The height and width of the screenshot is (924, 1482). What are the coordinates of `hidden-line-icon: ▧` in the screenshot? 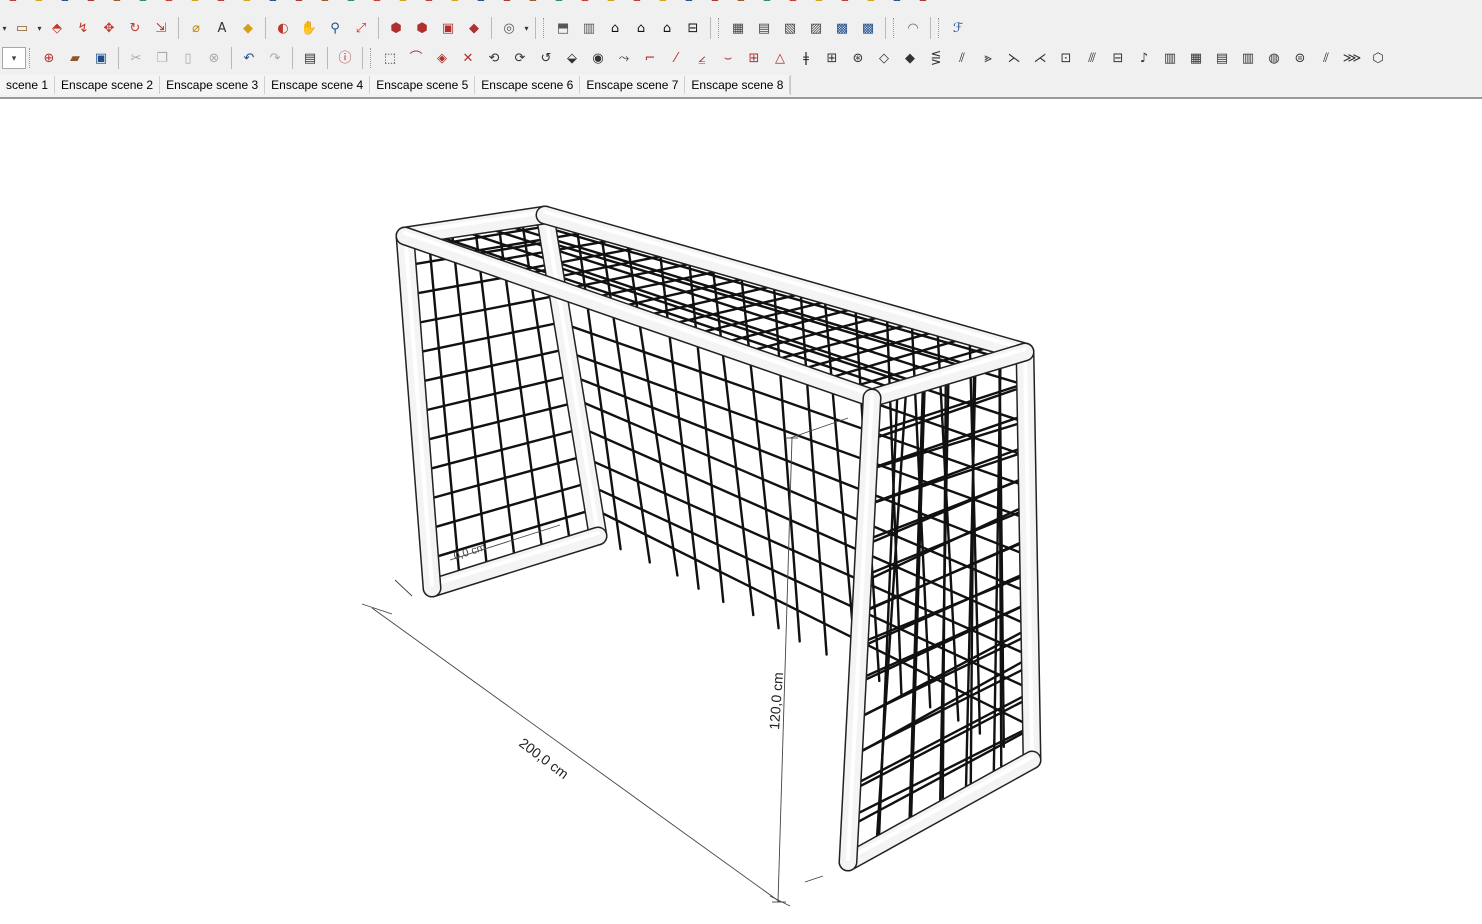 It's located at (790, 28).